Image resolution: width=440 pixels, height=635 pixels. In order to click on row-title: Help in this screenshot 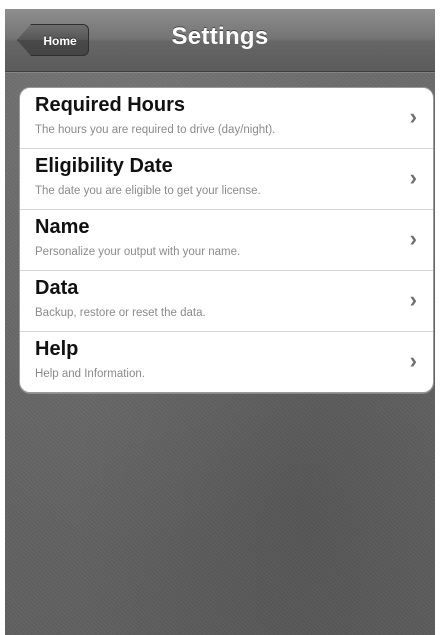, I will do `click(57, 349)`.